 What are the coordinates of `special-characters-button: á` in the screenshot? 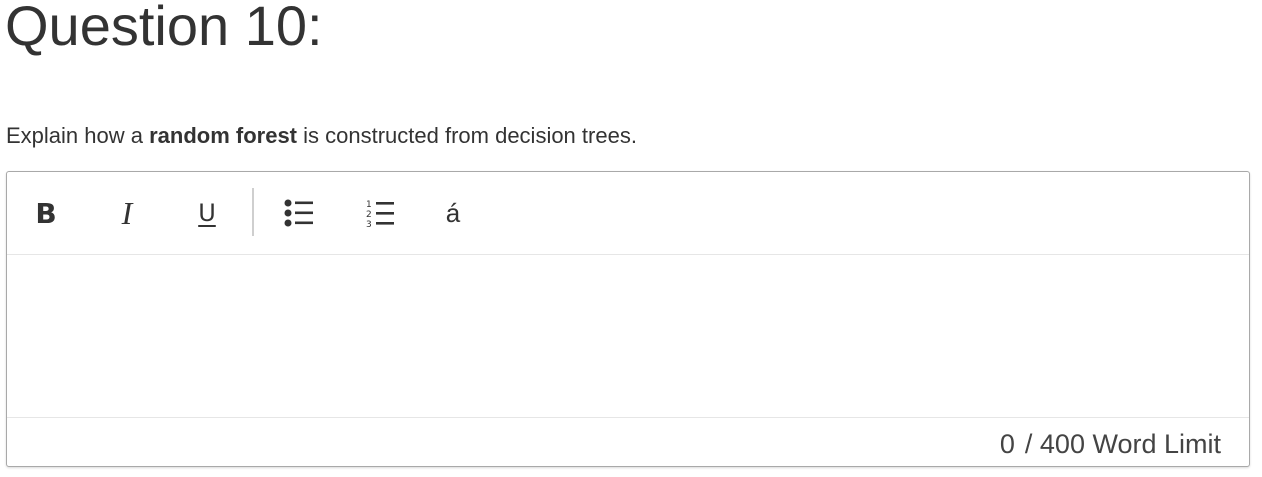 It's located at (453, 213).